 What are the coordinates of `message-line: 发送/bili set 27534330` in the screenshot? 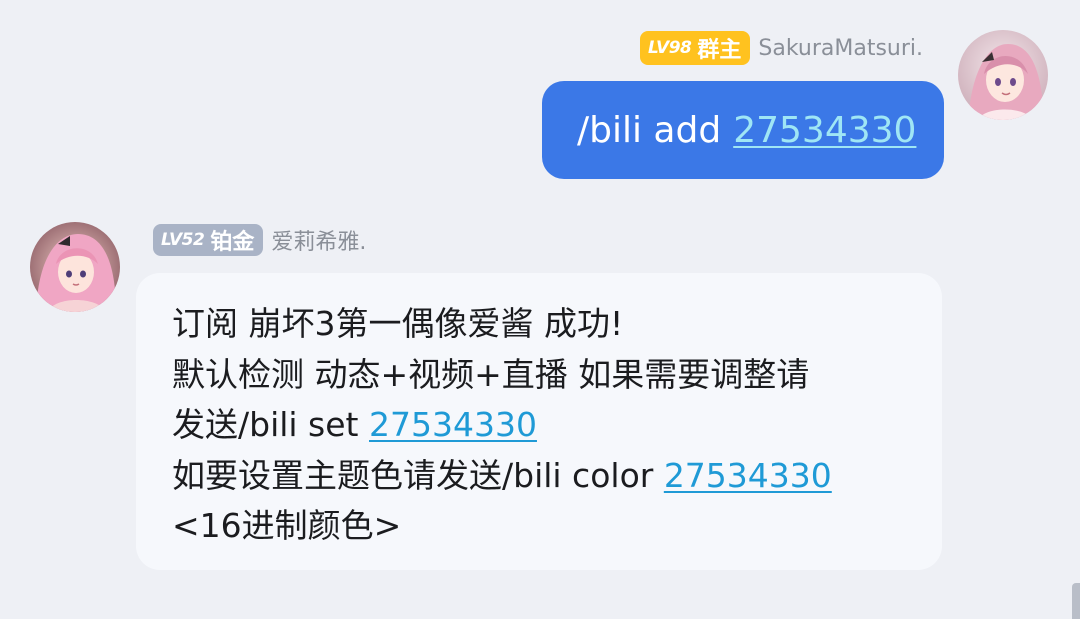 It's located at (542, 425).